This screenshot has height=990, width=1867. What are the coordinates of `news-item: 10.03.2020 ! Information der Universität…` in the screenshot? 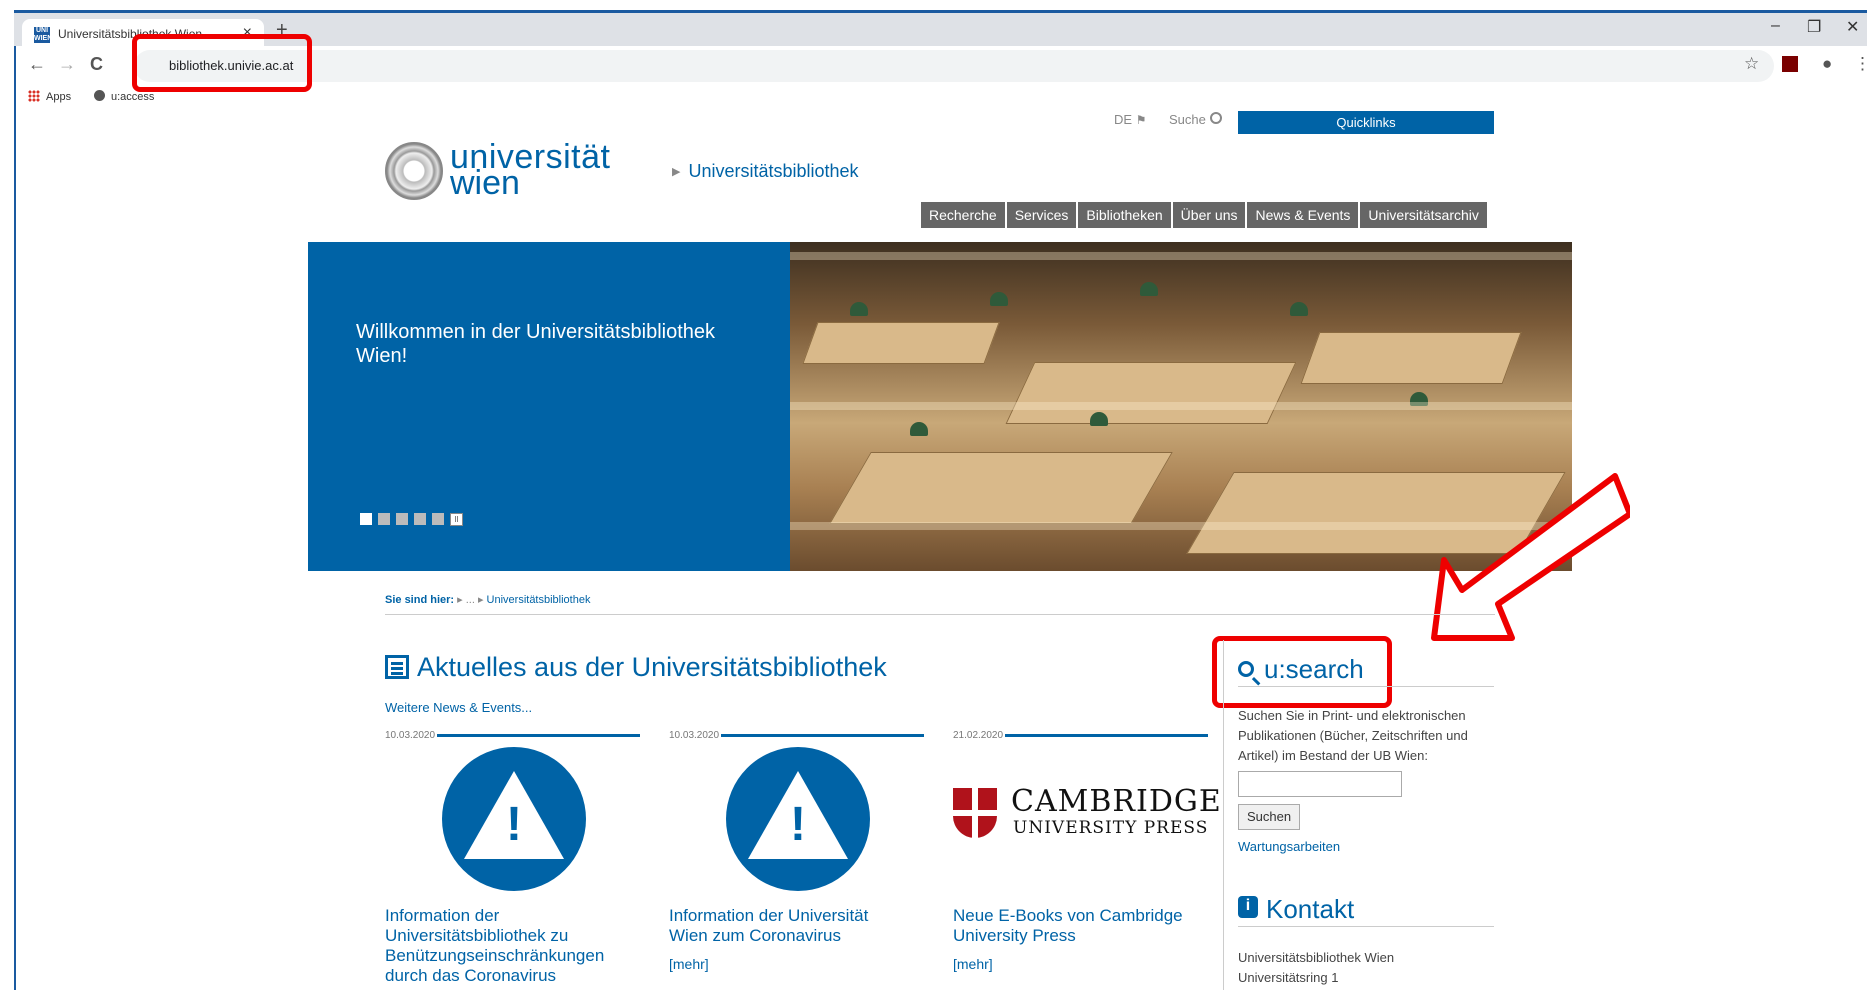 It's located at (796, 851).